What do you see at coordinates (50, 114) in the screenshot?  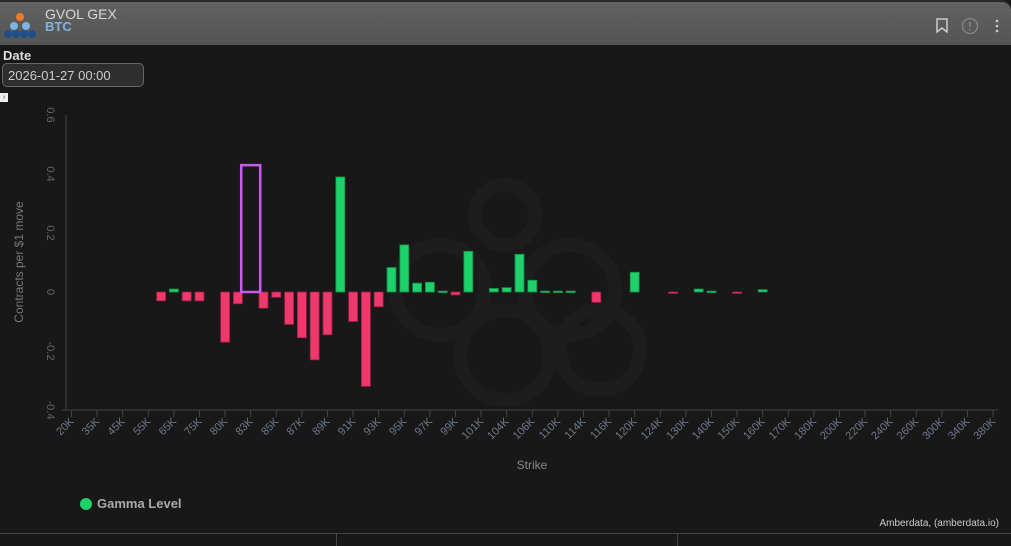 I see `y-tick-label: 0.6` at bounding box center [50, 114].